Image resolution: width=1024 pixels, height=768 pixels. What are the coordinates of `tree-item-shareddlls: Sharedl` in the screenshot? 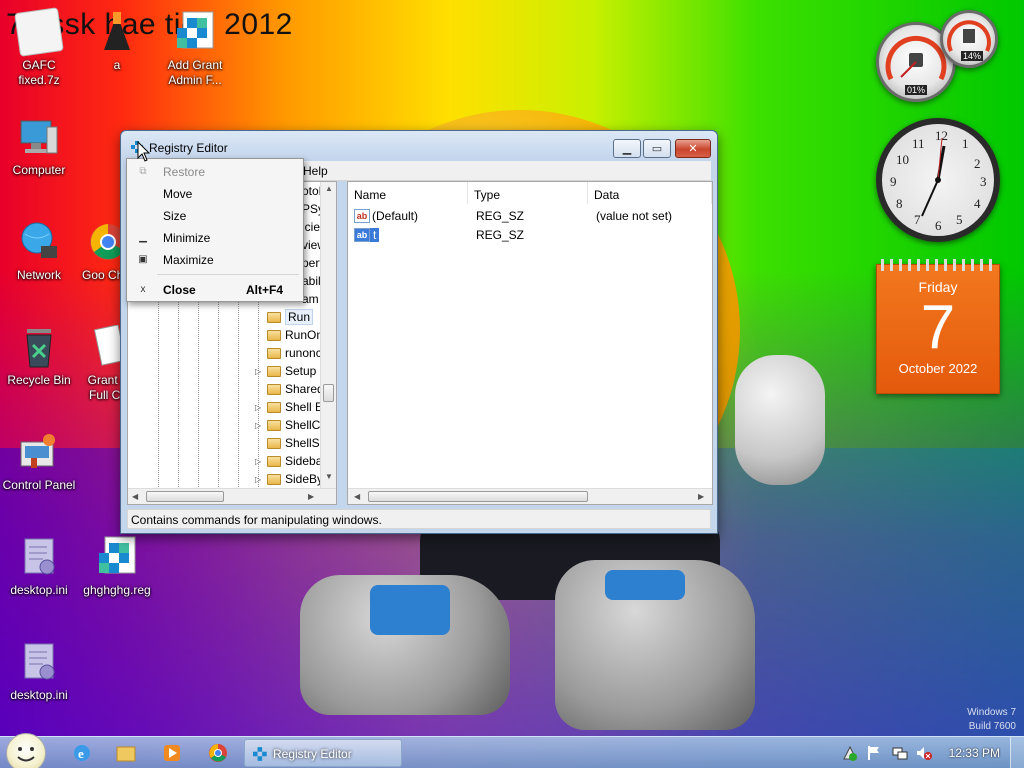 It's located at (290, 389).